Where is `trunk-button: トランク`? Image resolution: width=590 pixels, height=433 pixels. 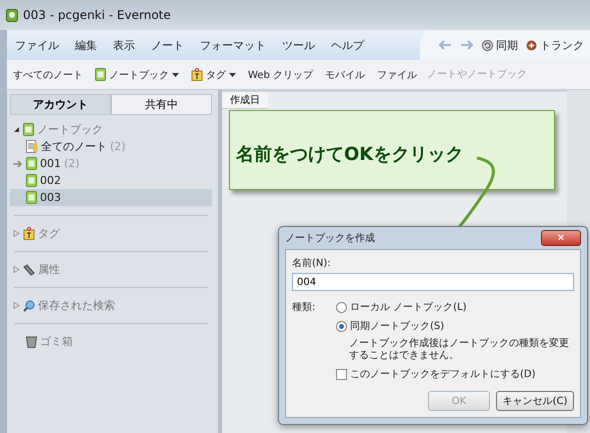 trunk-button: トランク is located at coordinates (555, 45).